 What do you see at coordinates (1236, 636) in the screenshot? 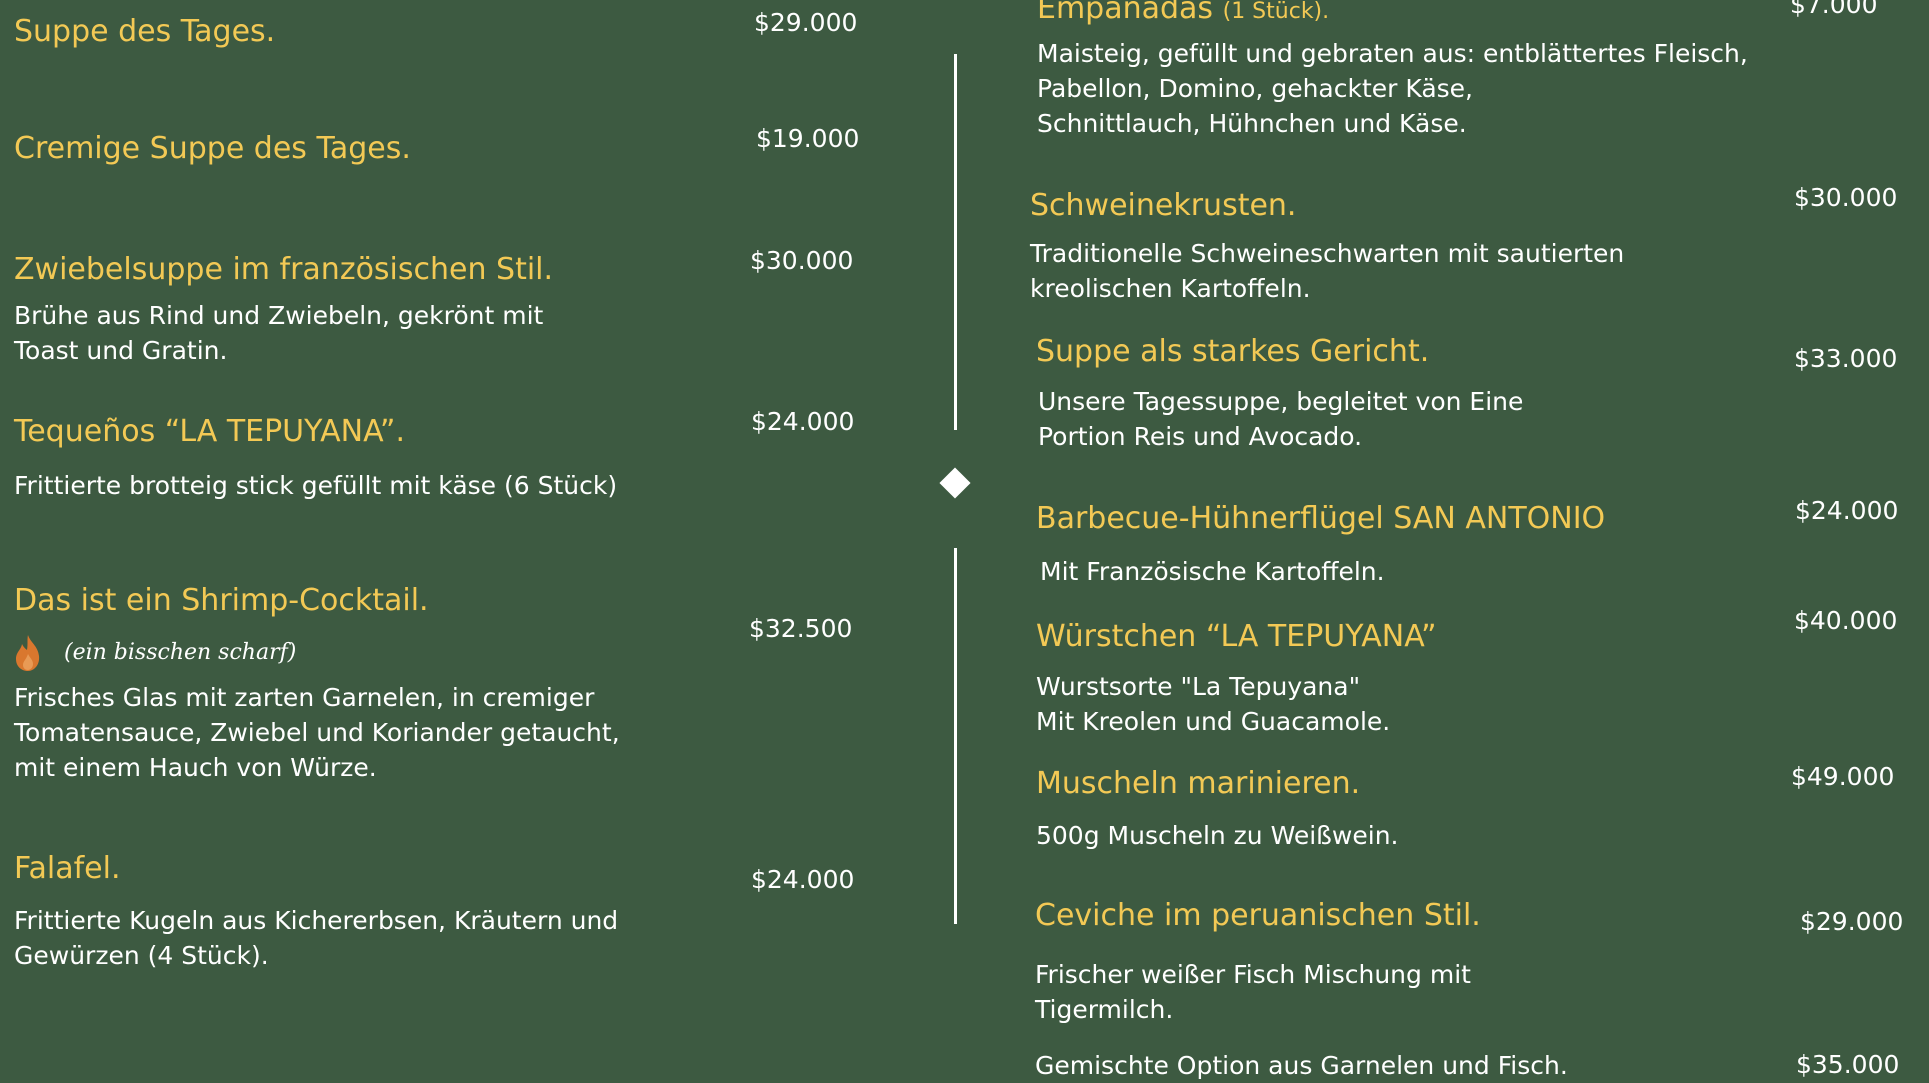
I see `item-title: Würstchen “LA TEPUYANA”` at bounding box center [1236, 636].